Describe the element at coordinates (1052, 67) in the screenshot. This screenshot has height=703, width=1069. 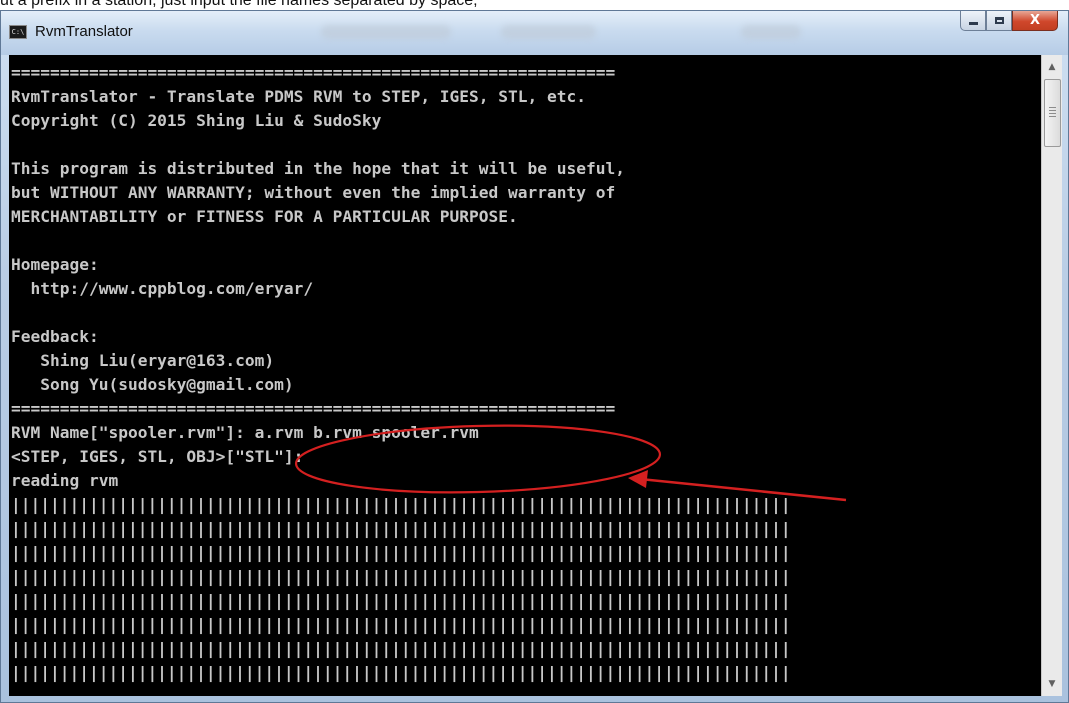
I see `scroll-up-arrow-icon: ▲` at that location.